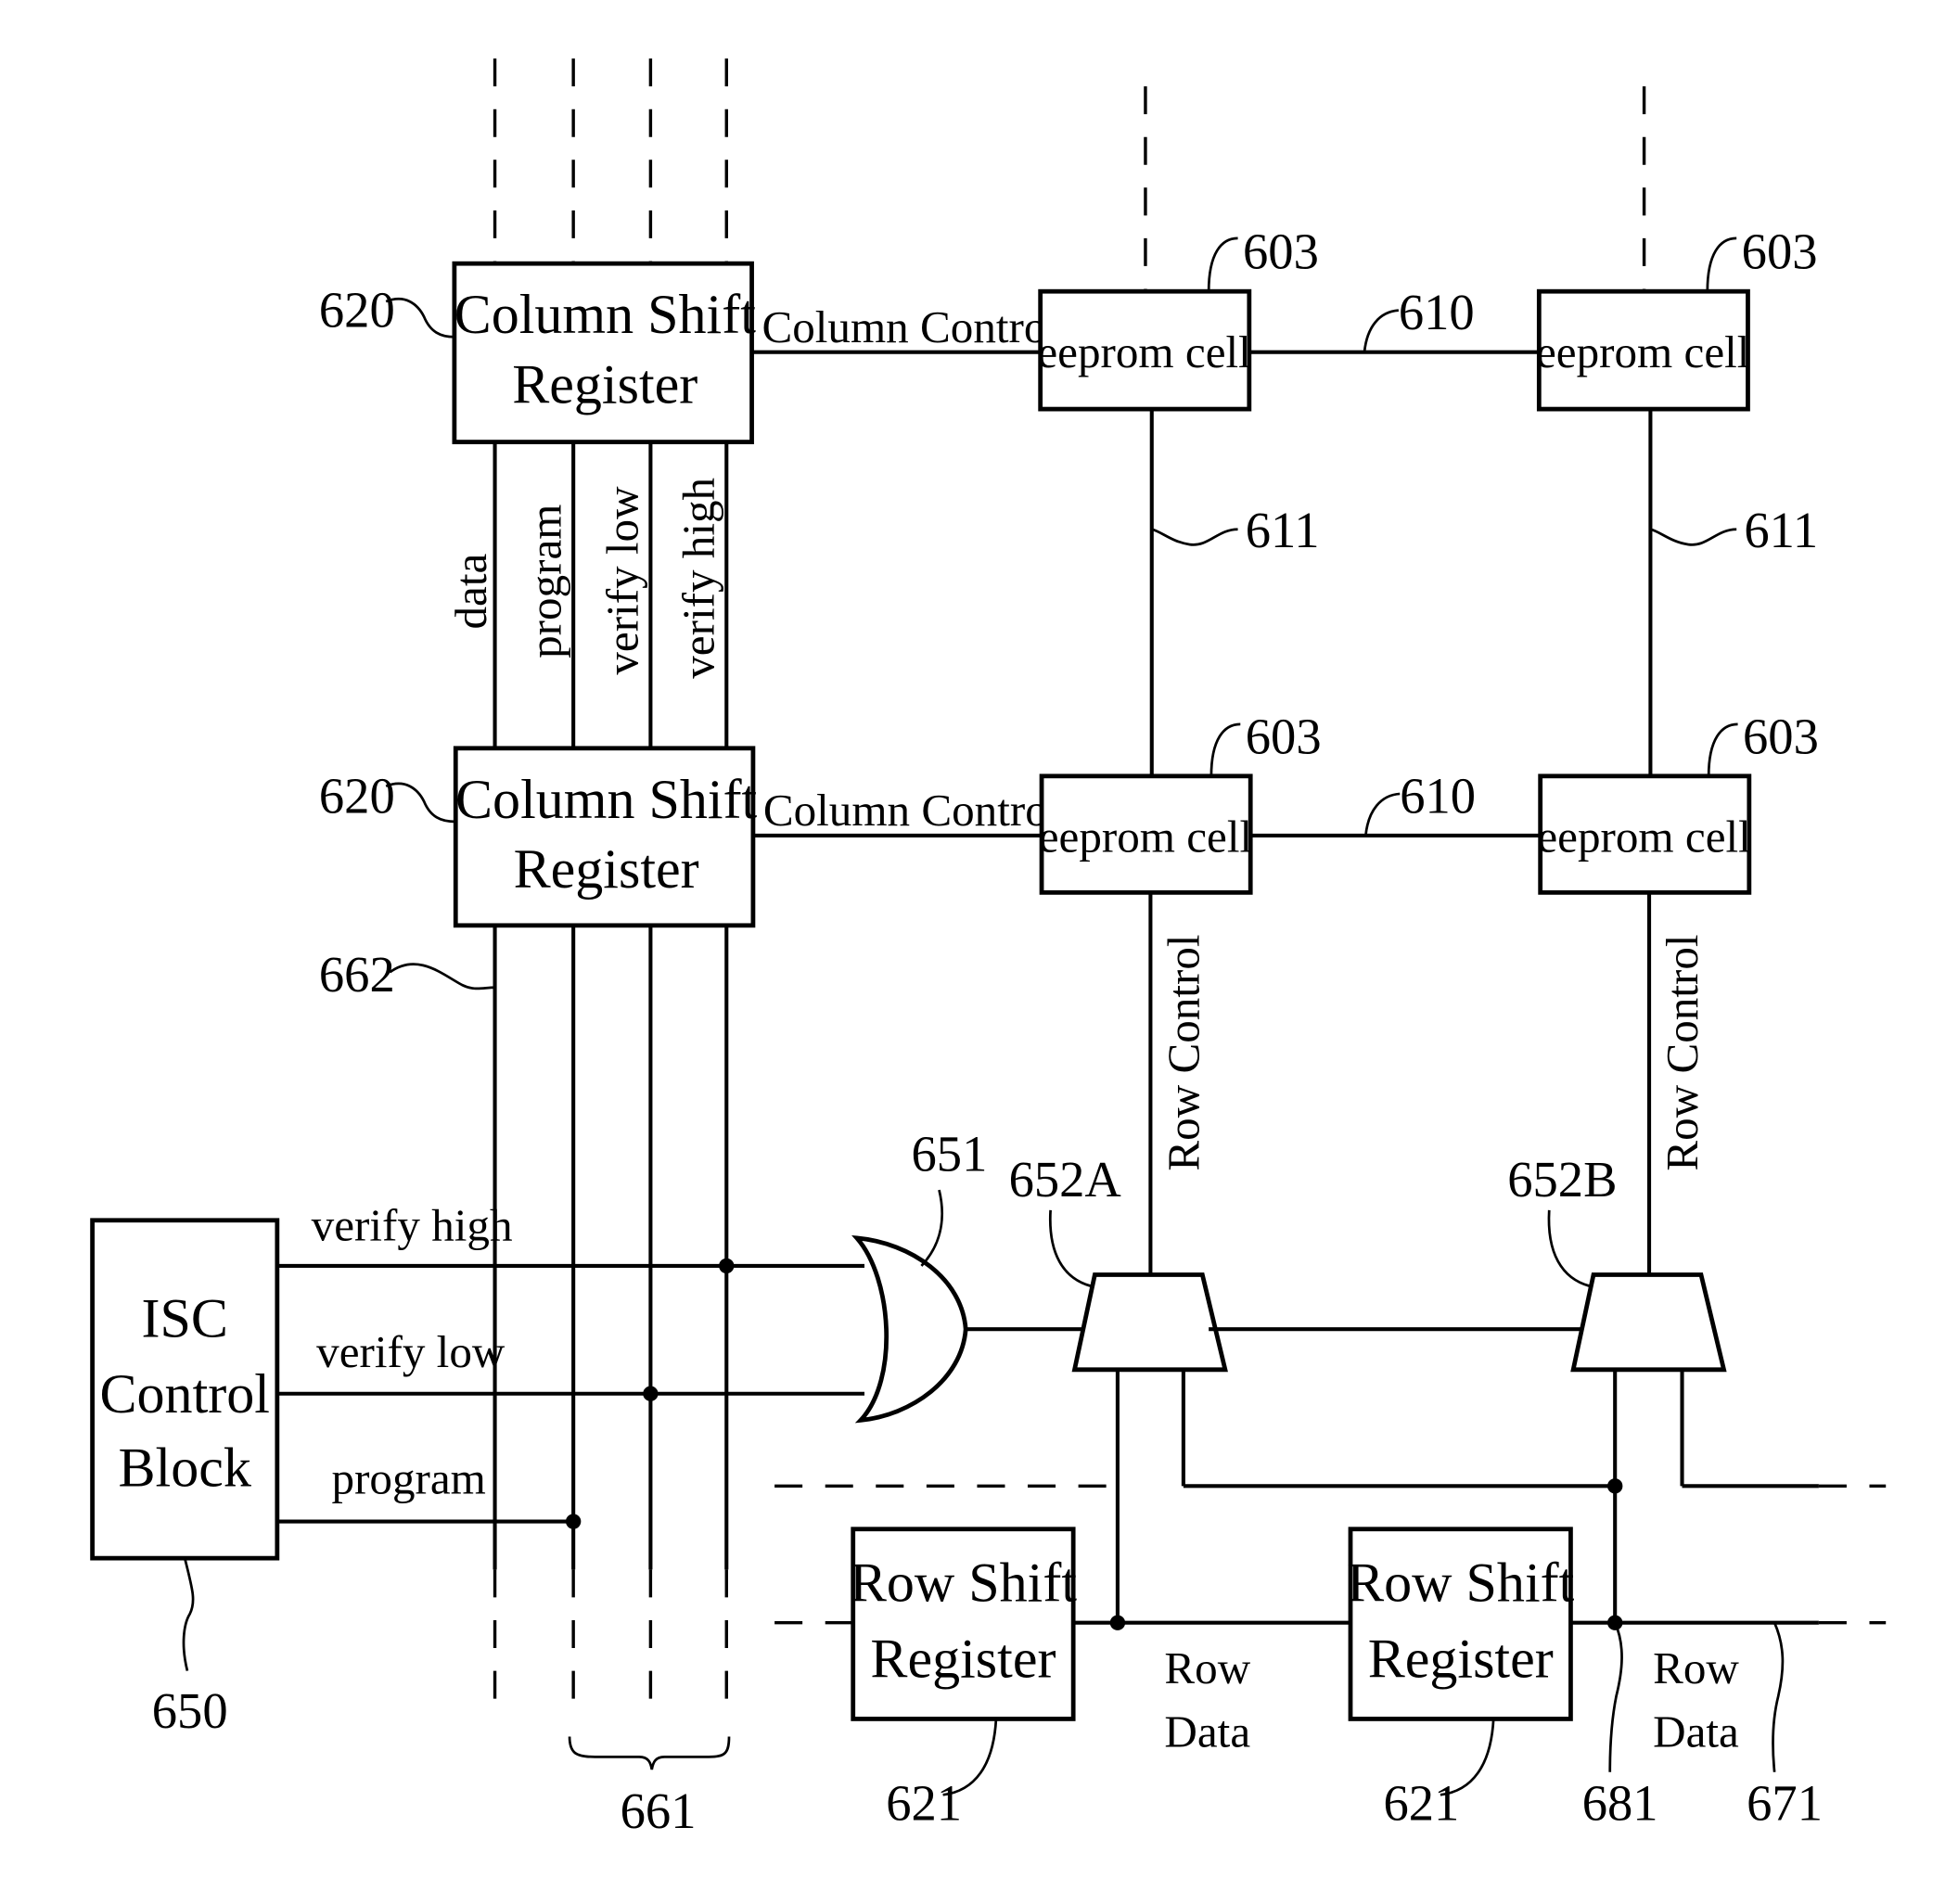 The height and width of the screenshot is (1904, 1958). Describe the element at coordinates (1117, 1622) in the screenshot. I see `junction-row-data-a` at that location.